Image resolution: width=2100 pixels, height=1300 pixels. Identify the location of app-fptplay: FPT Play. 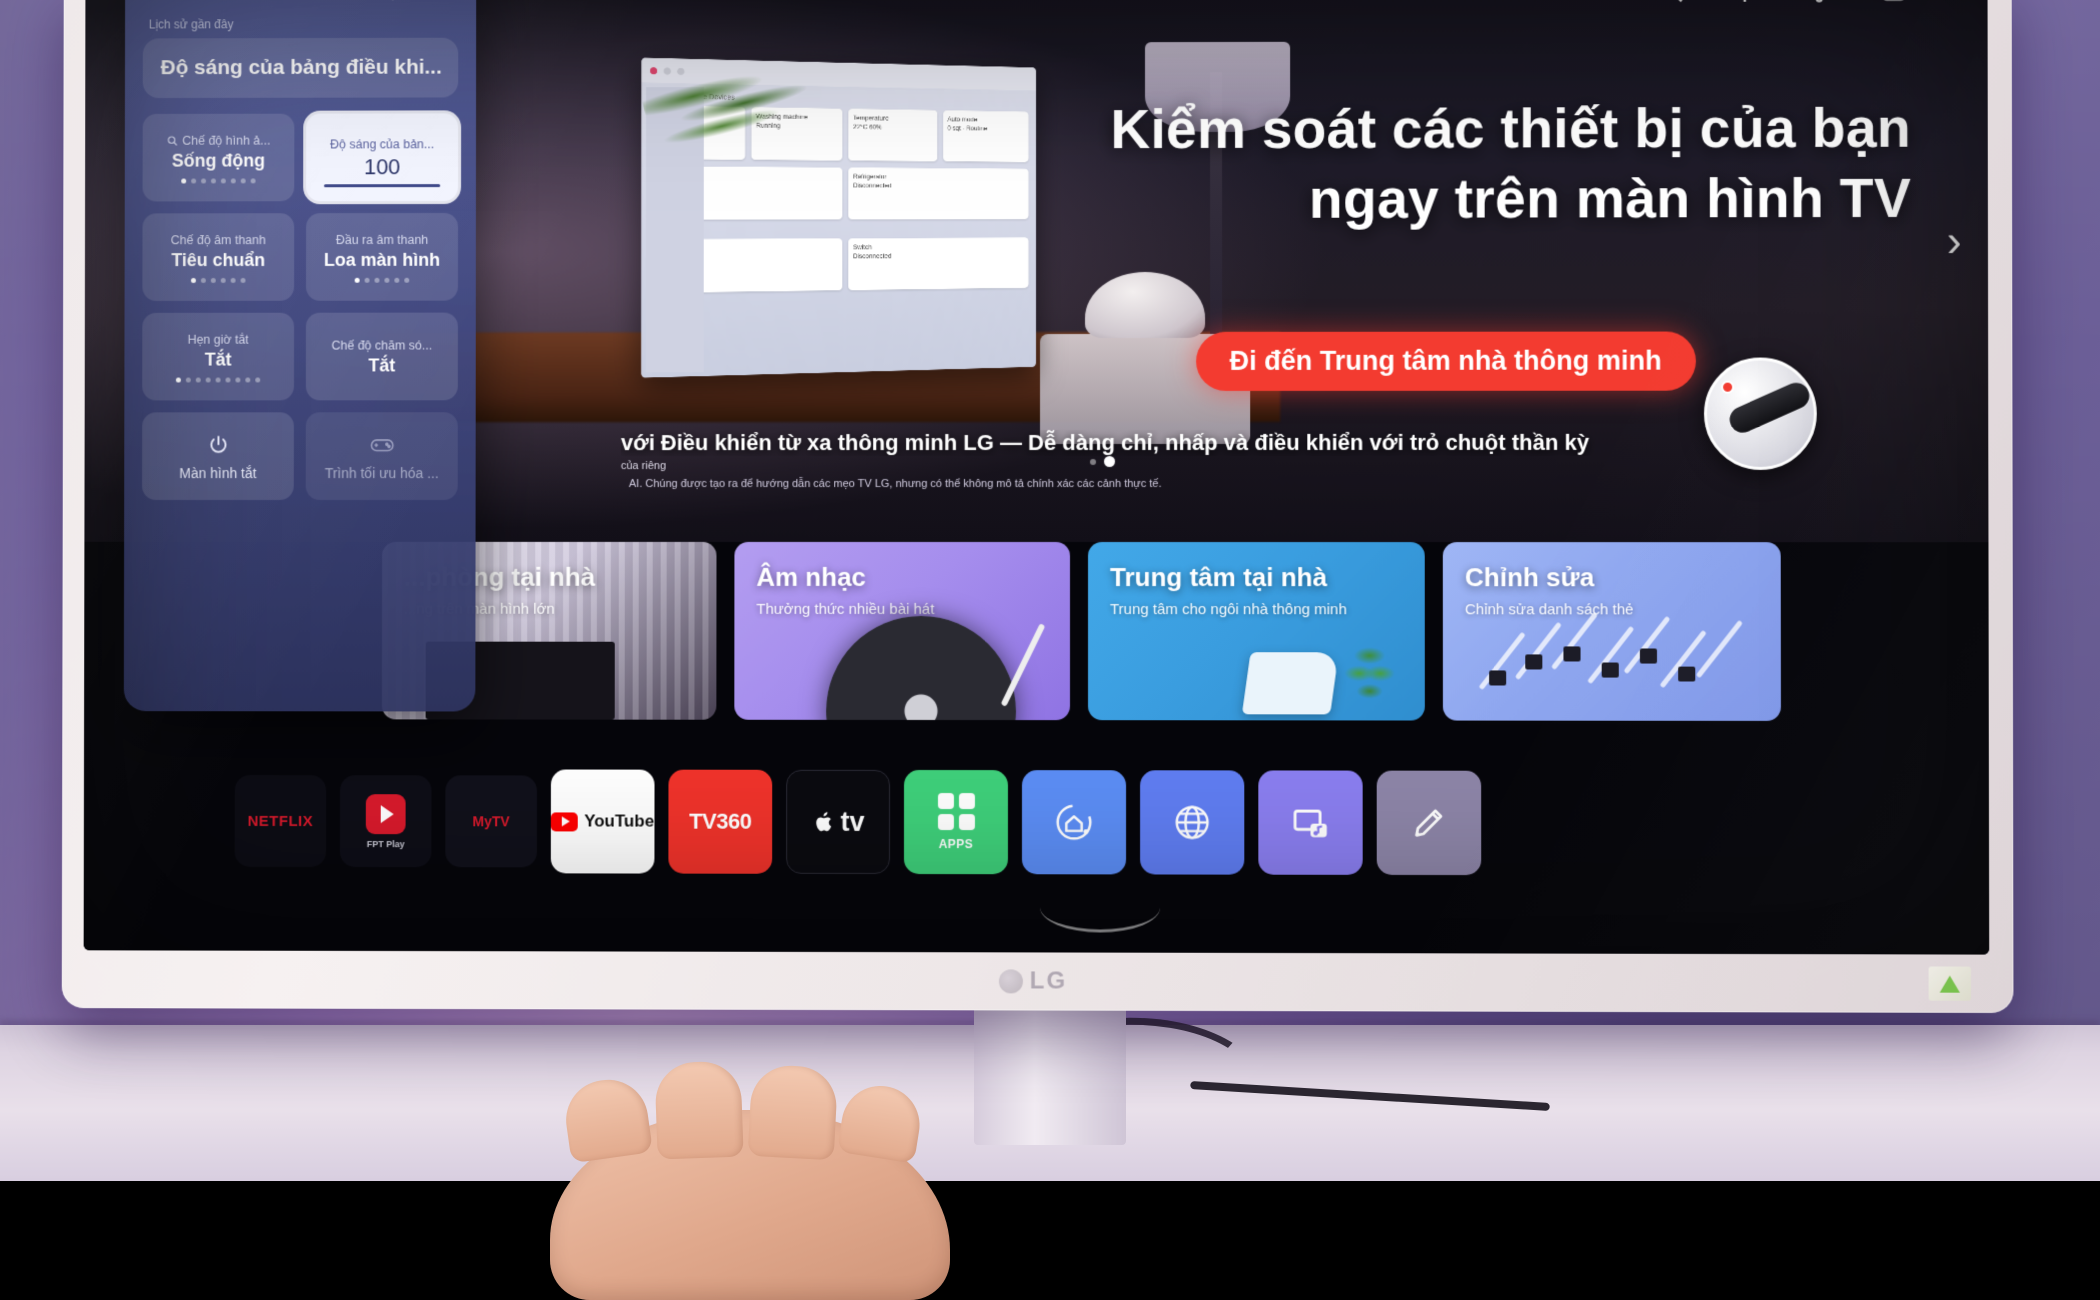
(386, 821).